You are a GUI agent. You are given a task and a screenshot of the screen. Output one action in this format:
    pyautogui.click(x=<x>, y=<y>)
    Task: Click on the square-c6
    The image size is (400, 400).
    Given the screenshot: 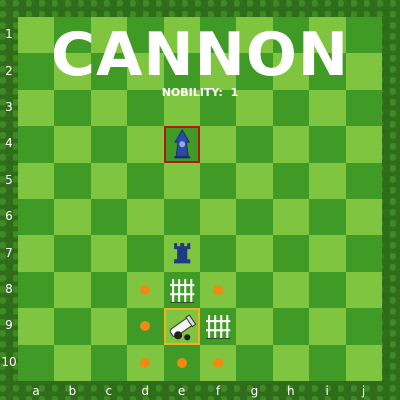 What is the action you would take?
    pyautogui.click(x=109, y=217)
    